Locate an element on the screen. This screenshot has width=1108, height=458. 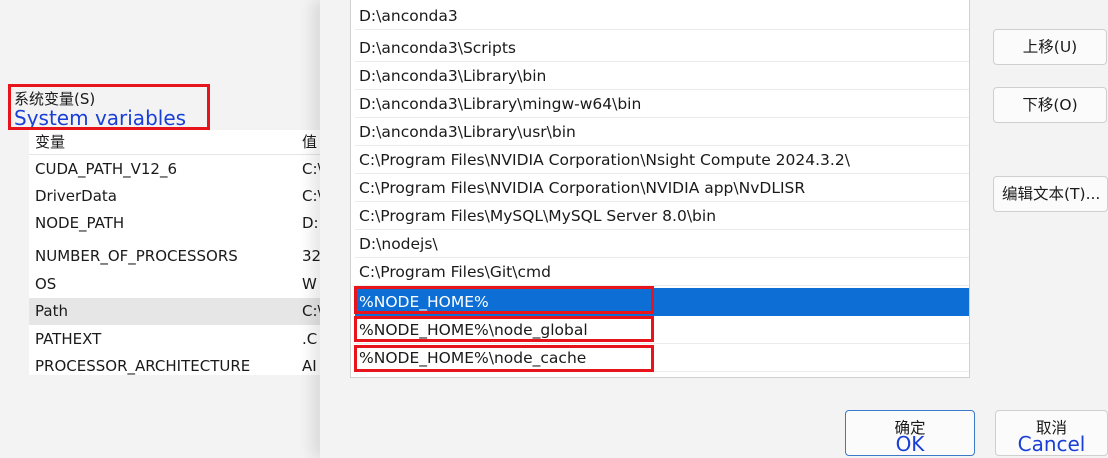
variable-name: DriverData is located at coordinates (76, 196).